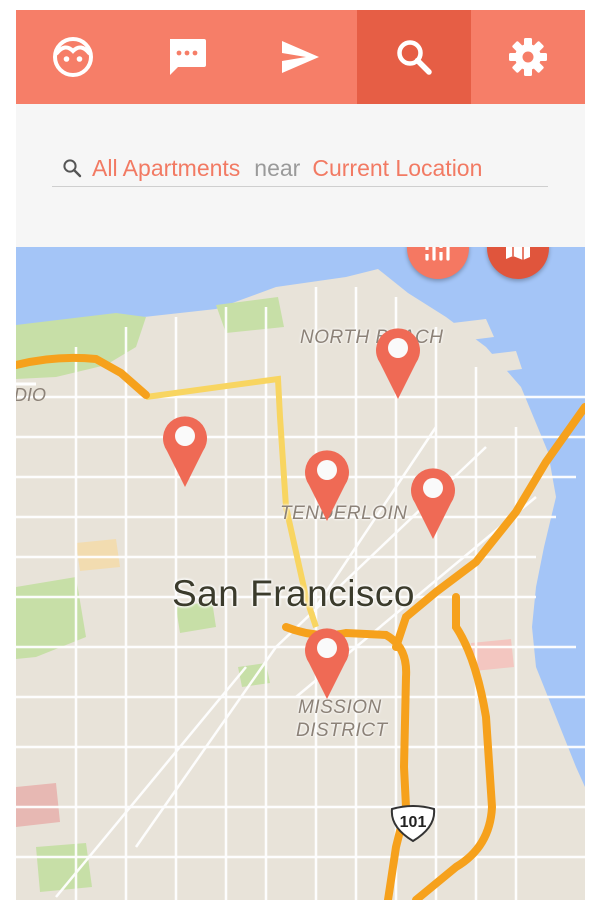 This screenshot has height=900, width=600. I want to click on nav-messages-button, so click(187, 57).